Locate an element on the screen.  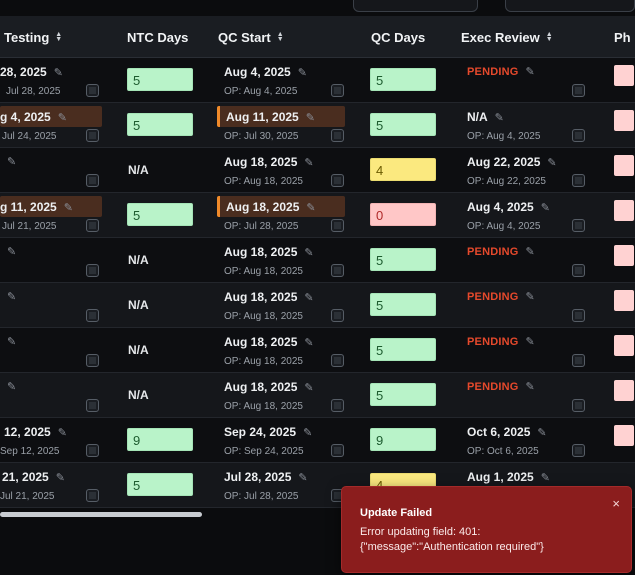
horizontal-scrollbar-thumb is located at coordinates (101, 514).